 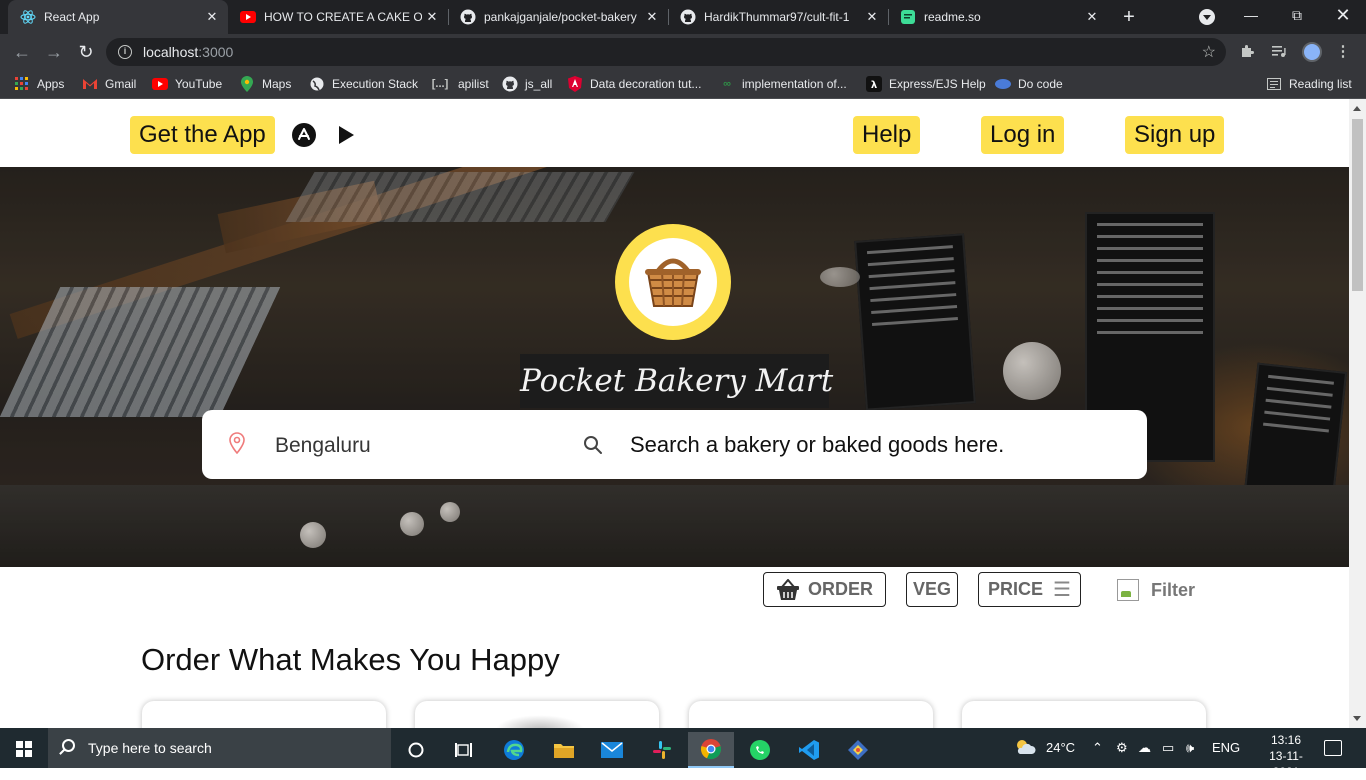 I want to click on tab-github-cult-fit: HardikThummar97/cult-fit-1 ✕, so click(x=778, y=17).